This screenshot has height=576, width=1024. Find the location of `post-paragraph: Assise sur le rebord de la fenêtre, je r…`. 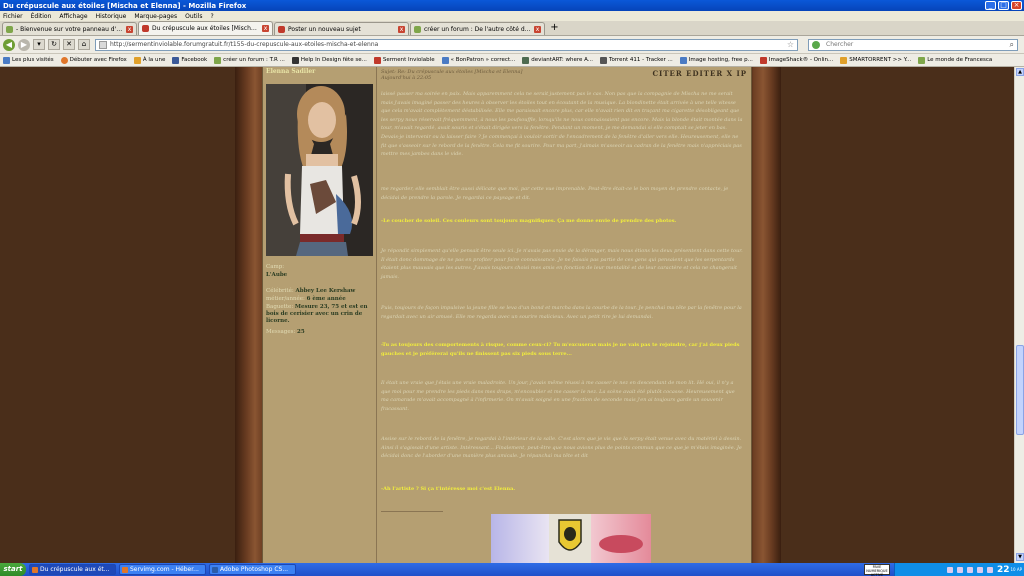

post-paragraph: Assise sur le rebord de la fenêtre, je r… is located at coordinates (561, 448).